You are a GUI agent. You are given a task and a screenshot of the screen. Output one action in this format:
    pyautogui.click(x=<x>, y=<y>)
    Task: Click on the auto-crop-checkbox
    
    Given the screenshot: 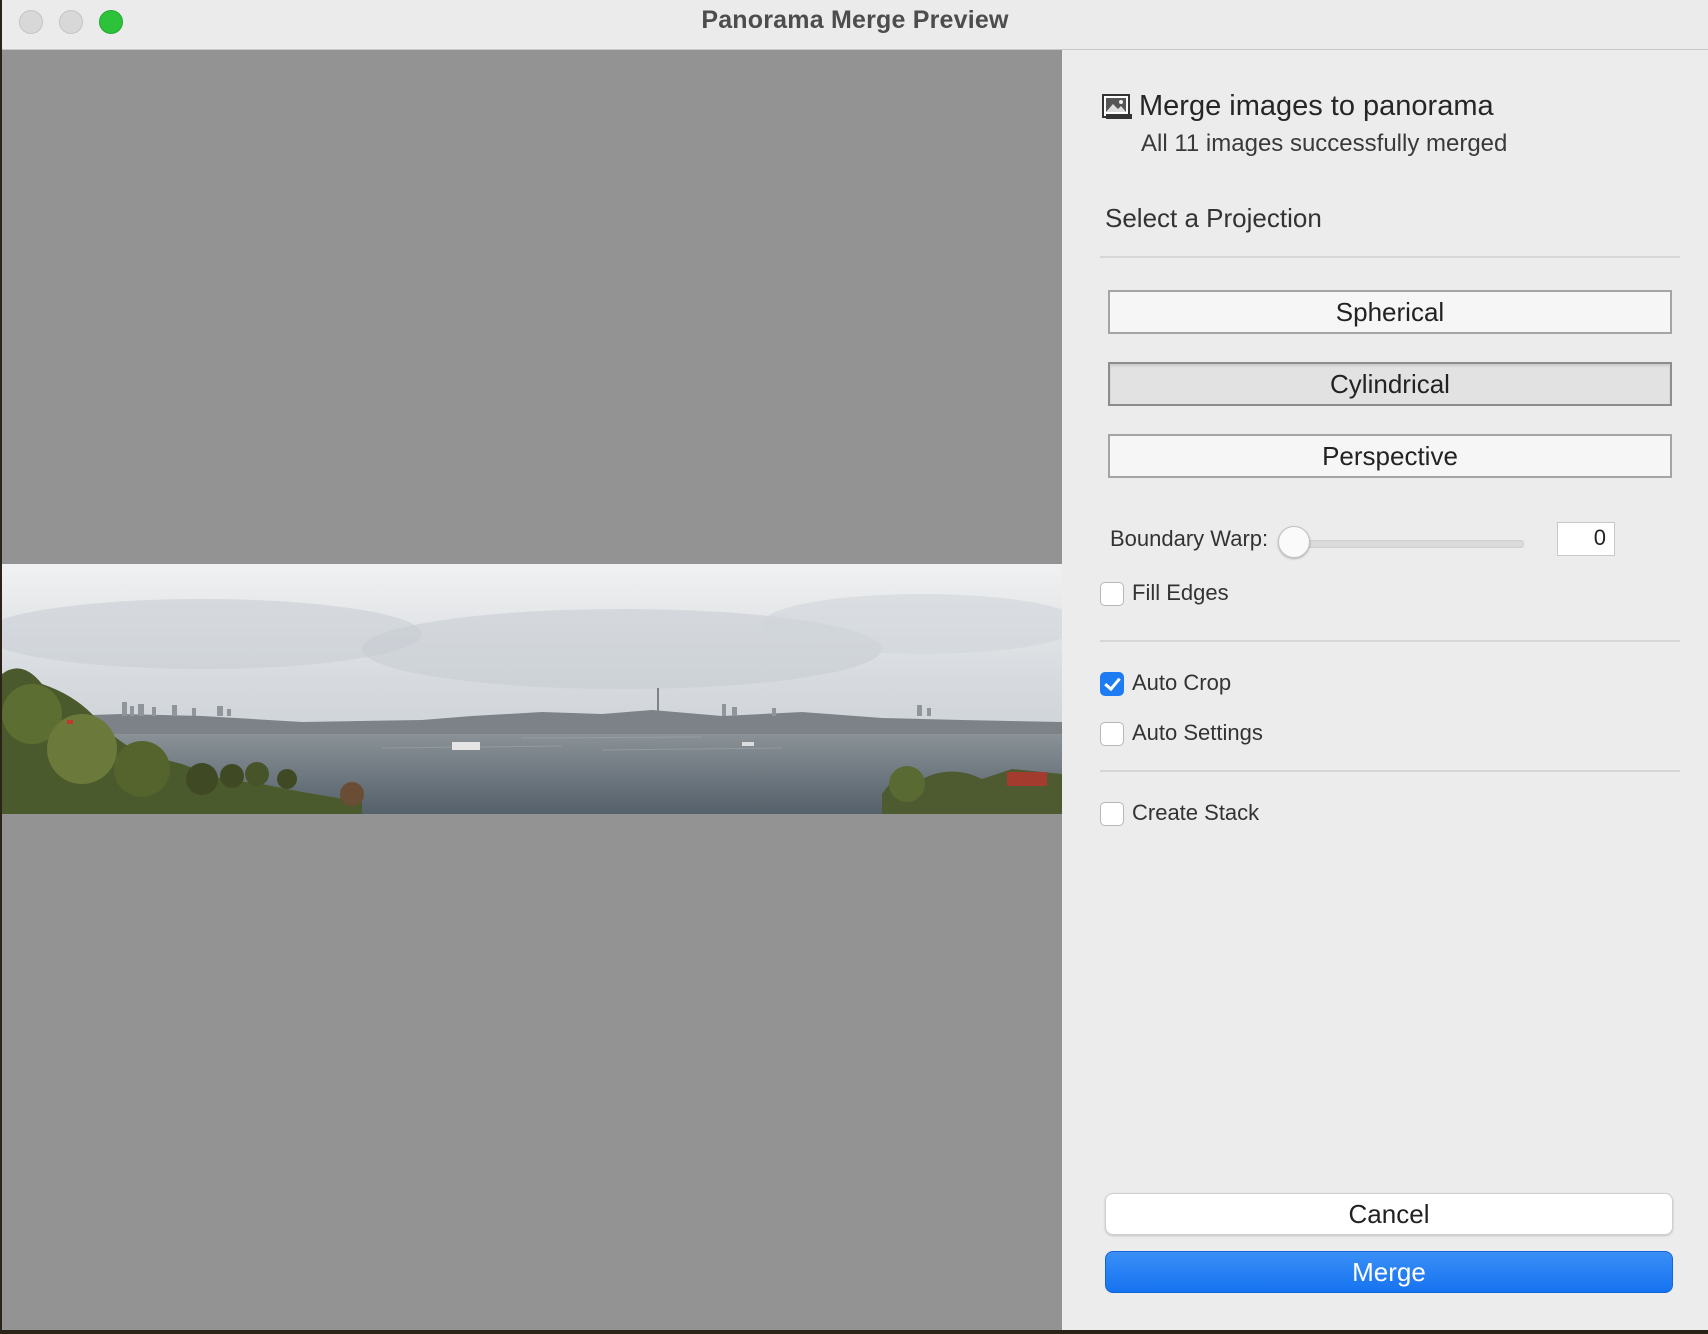 What is the action you would take?
    pyautogui.click(x=1112, y=684)
    